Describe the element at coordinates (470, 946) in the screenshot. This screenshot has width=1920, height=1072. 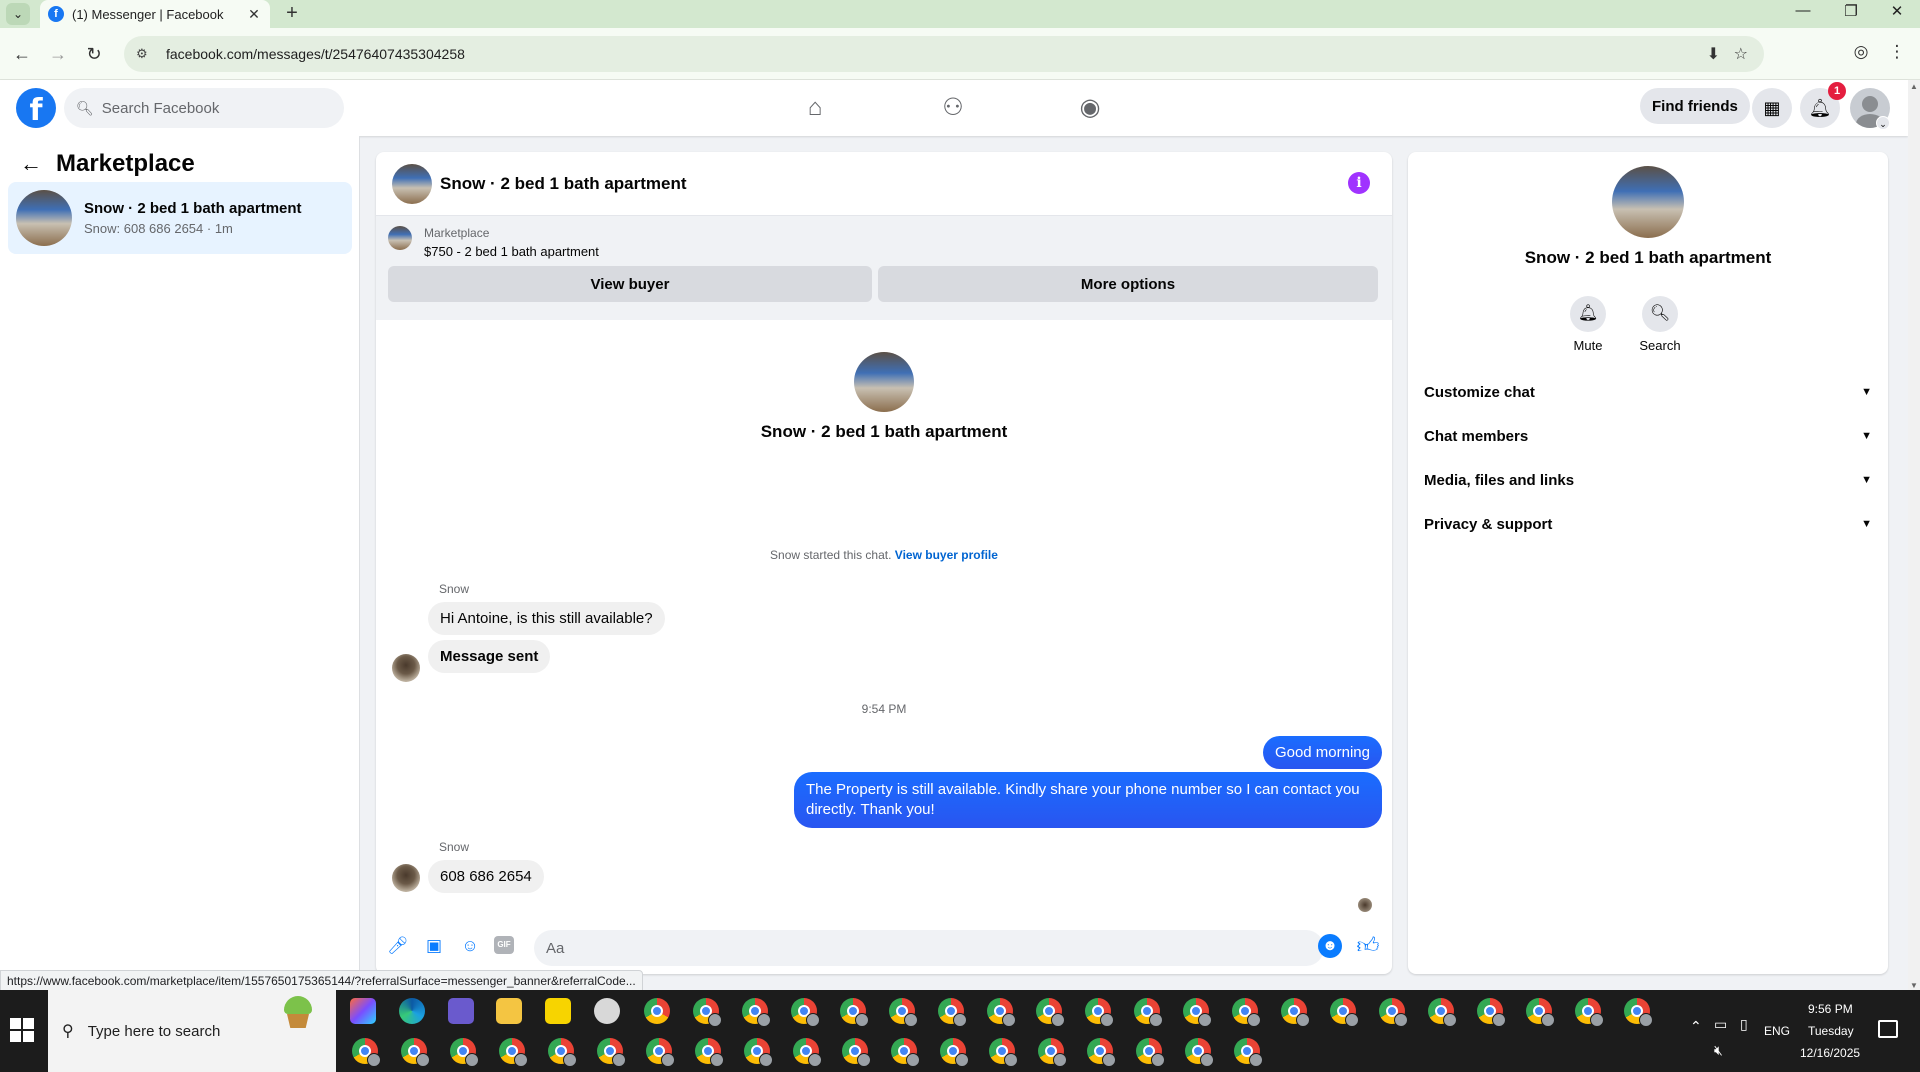
I see `sticker-icon: ☺` at that location.